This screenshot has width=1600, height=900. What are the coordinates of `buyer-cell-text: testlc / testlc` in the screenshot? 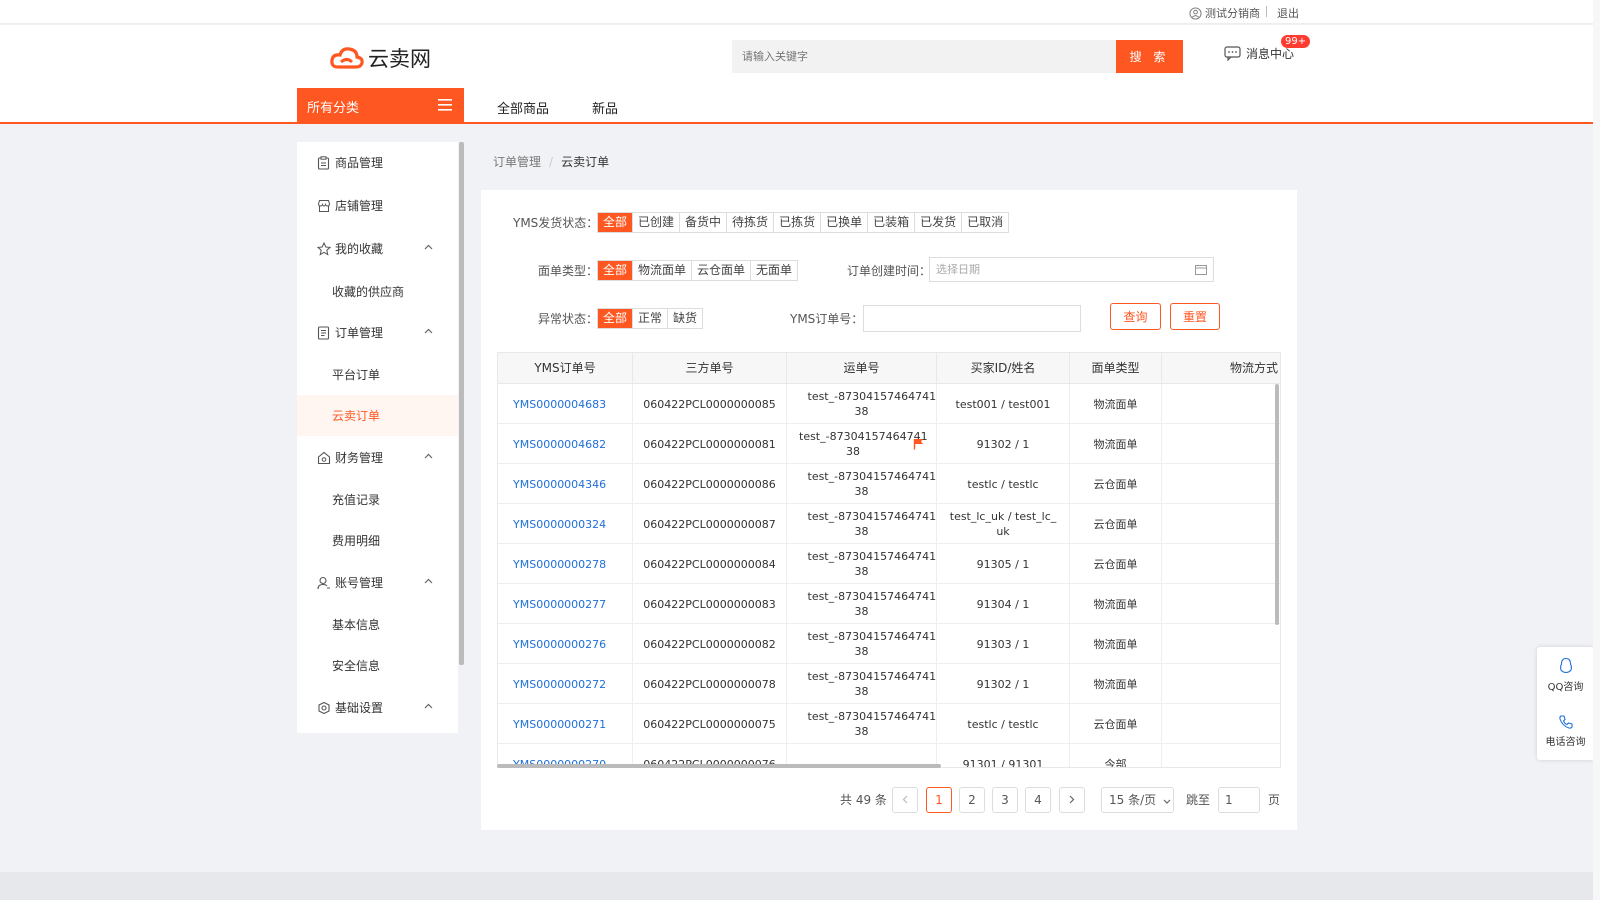 It's located at (1003, 724).